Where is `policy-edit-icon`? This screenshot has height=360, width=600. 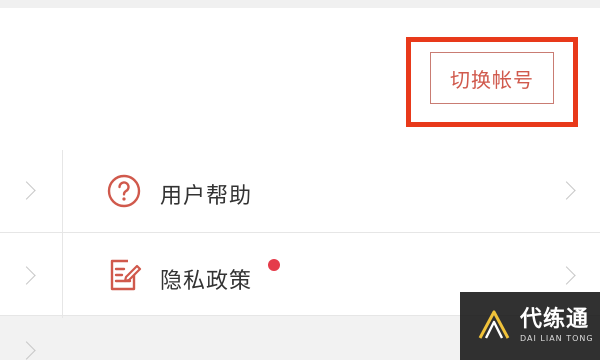 policy-edit-icon is located at coordinates (126, 275).